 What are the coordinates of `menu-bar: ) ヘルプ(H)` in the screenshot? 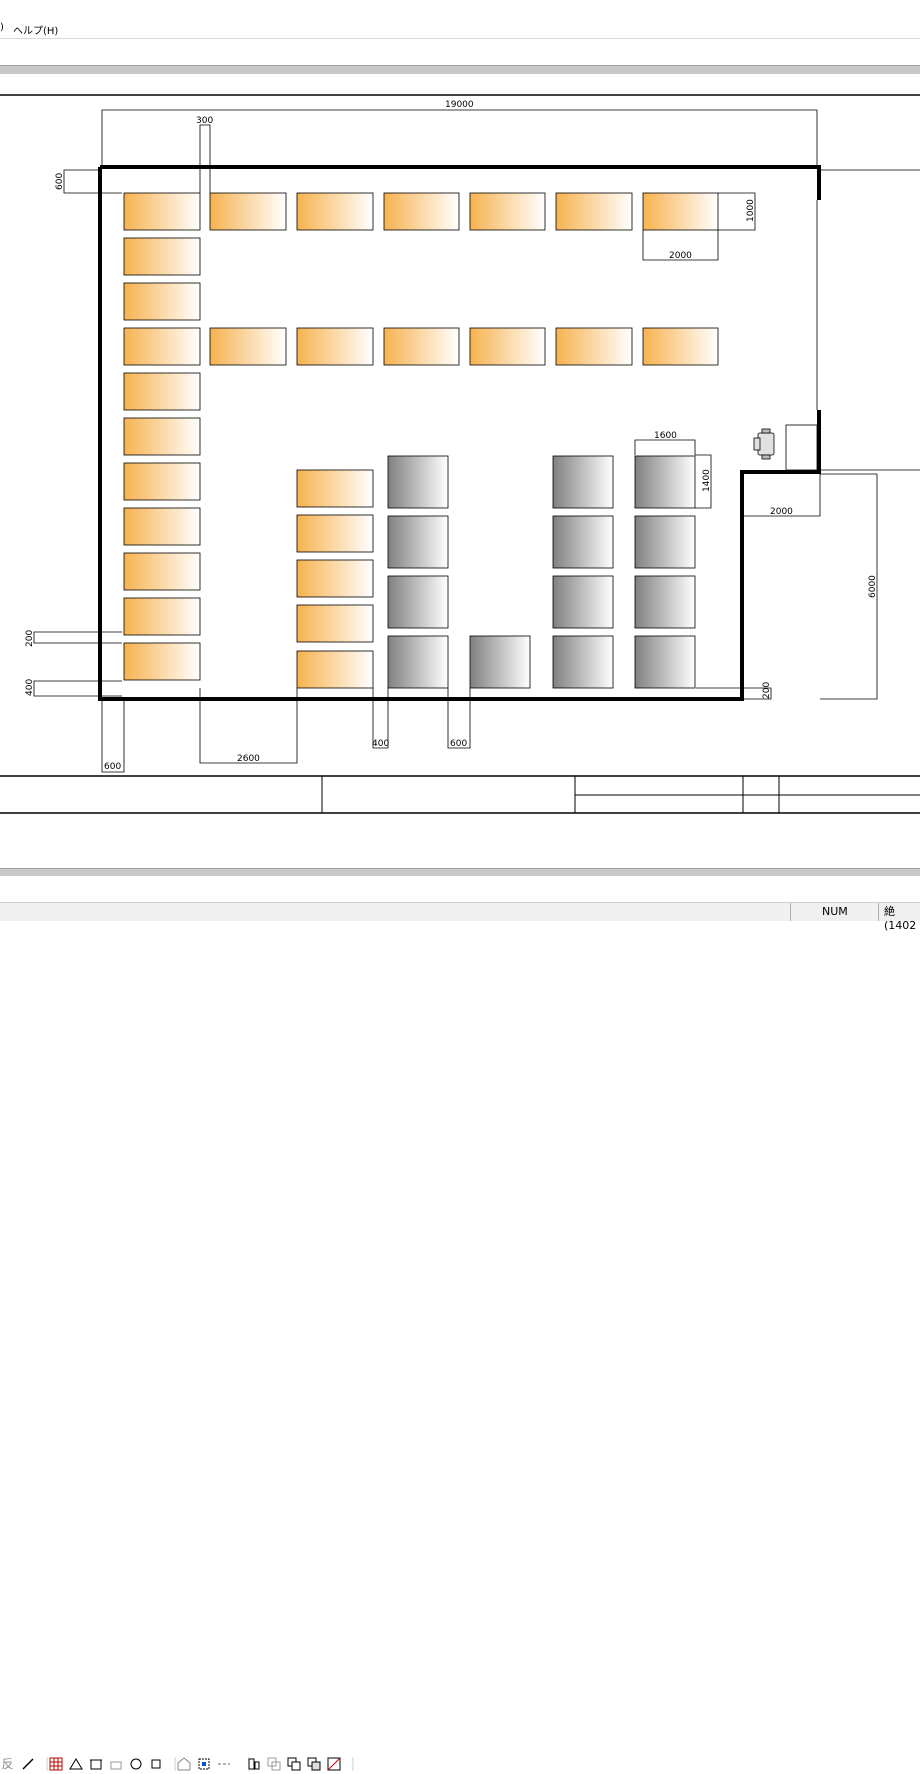 It's located at (460, 19).